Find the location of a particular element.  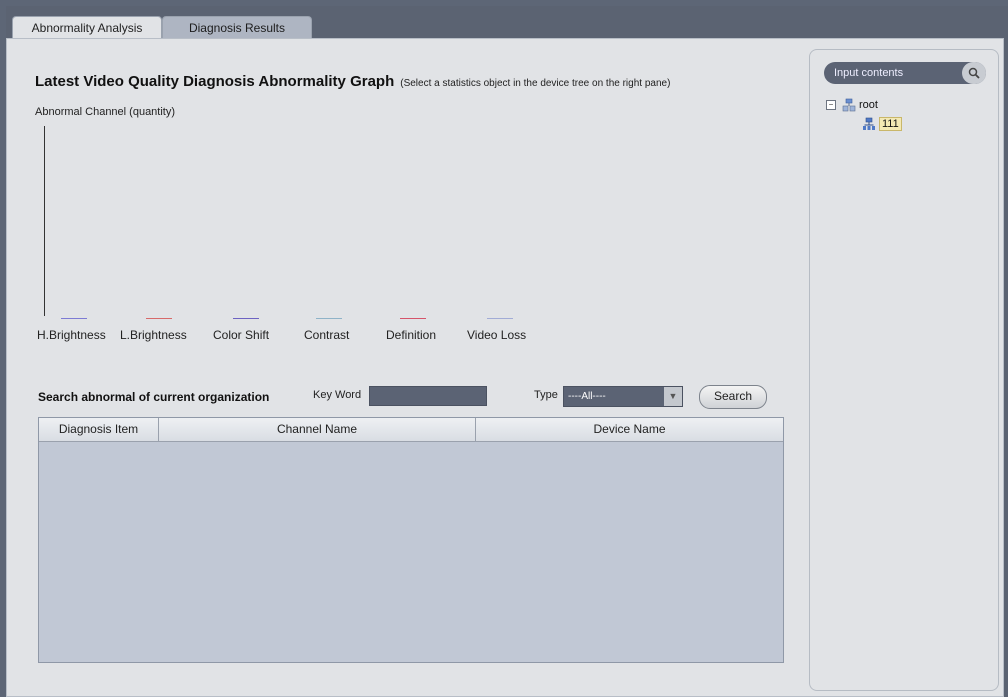

tree-node-111-label: 111 is located at coordinates (890, 124).